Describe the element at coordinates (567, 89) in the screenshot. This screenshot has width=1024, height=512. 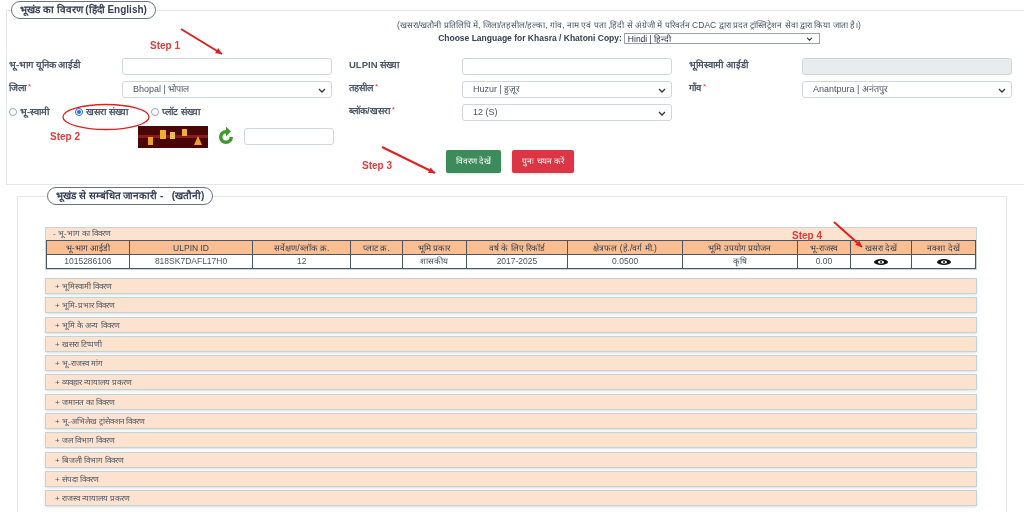
I see `select-field: Huzur | हुज़ूर` at that location.